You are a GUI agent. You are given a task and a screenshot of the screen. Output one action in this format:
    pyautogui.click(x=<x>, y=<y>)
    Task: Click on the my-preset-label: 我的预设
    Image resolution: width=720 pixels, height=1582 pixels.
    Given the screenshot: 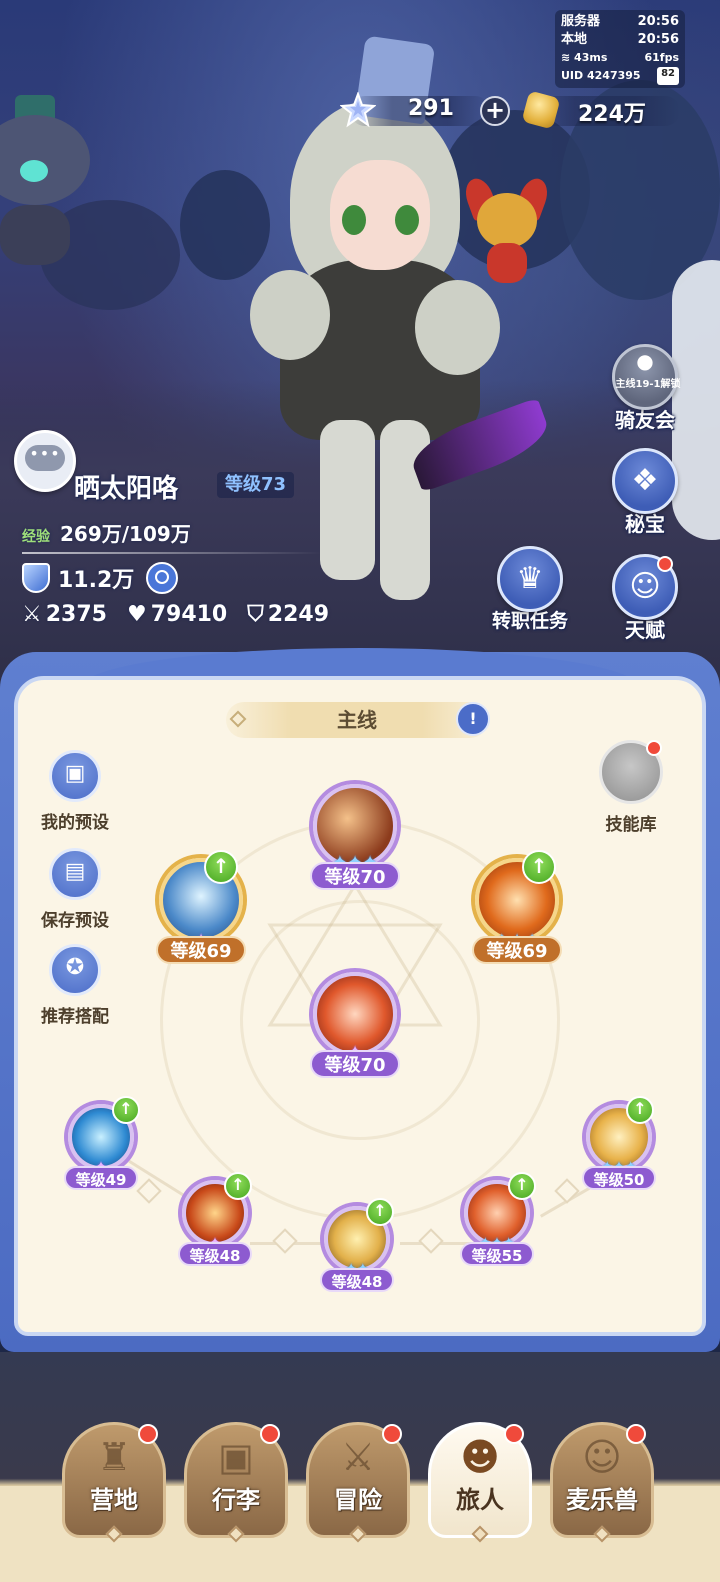 What is the action you would take?
    pyautogui.click(x=75, y=823)
    